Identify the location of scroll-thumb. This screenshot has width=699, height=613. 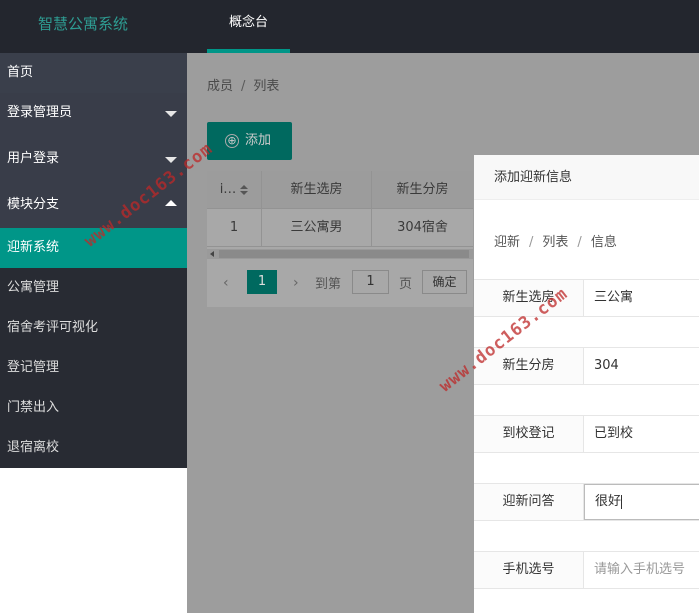
(344, 254).